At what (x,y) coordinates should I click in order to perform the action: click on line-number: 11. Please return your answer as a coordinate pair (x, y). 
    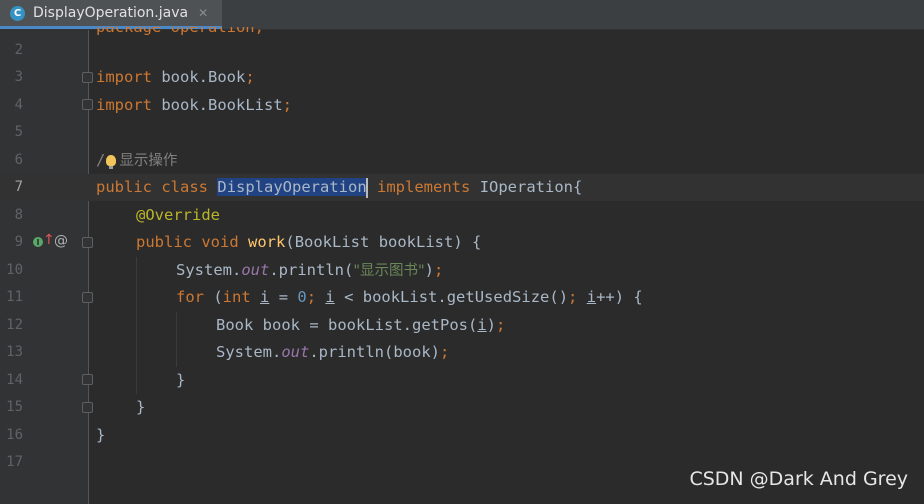
    Looking at the image, I should click on (14, 297).